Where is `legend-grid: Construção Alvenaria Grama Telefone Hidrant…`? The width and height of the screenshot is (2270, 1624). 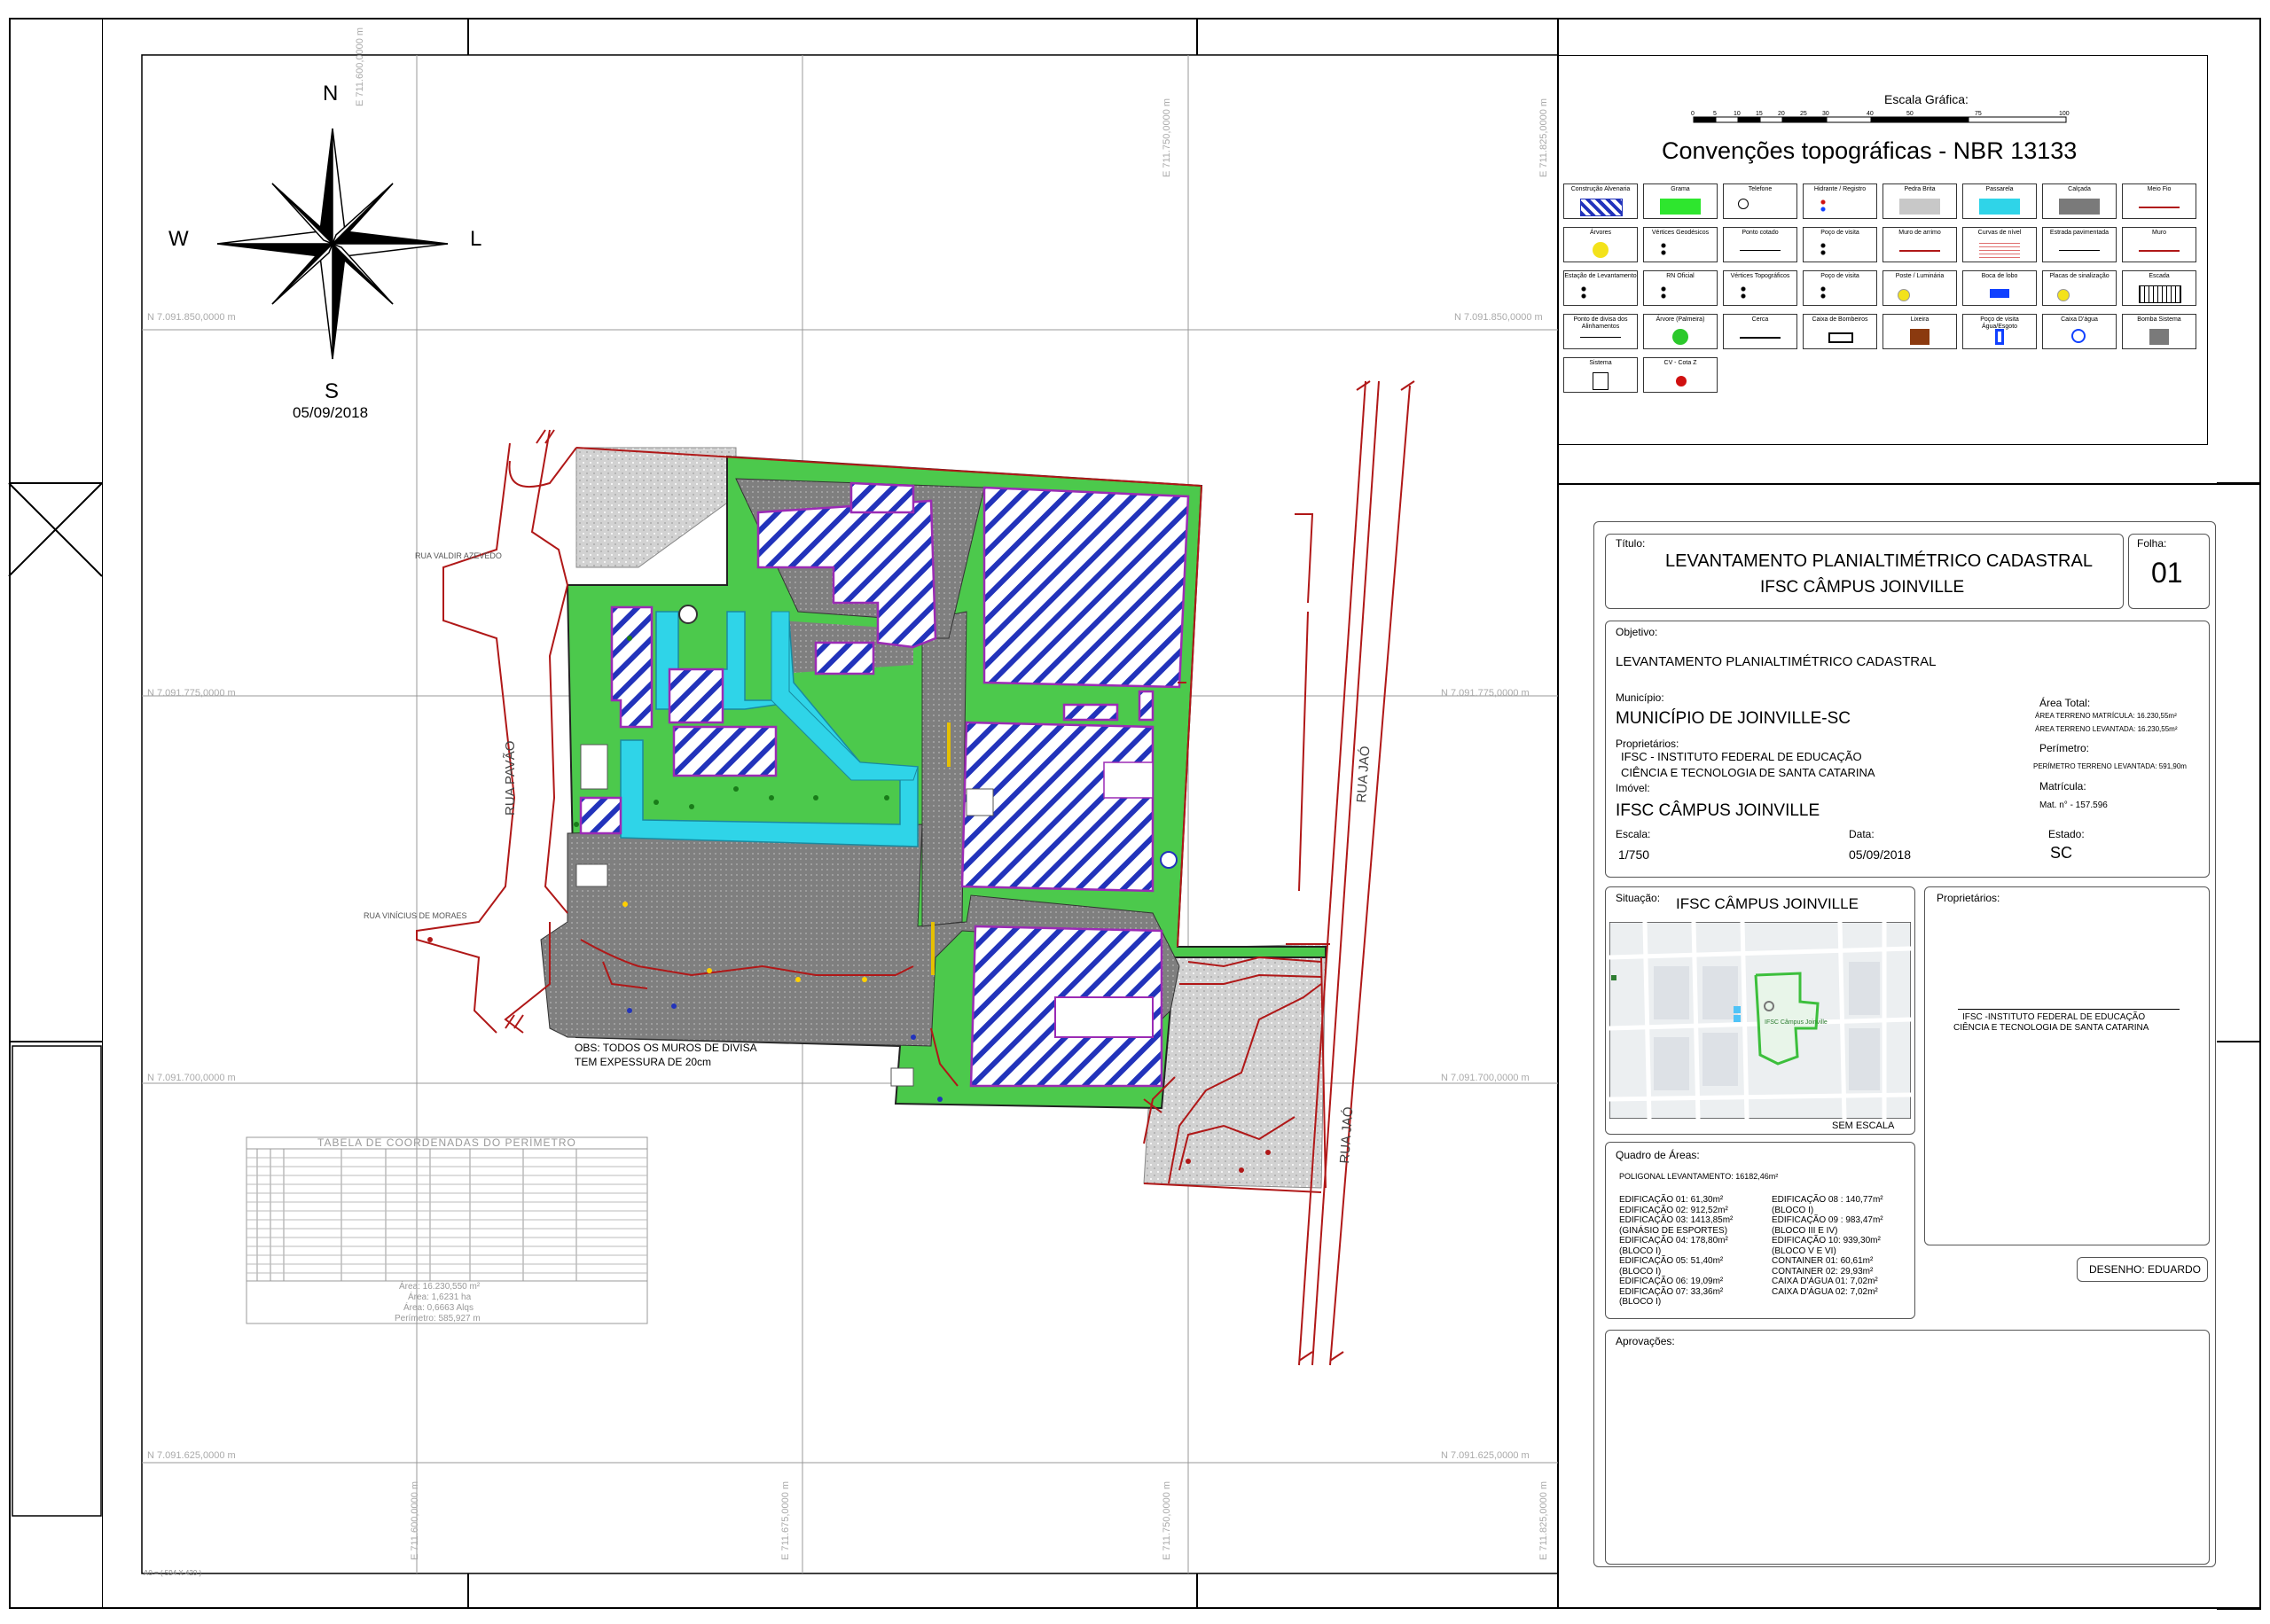 legend-grid: Construção Alvenaria Grama Telefone Hidrant… is located at coordinates (1882, 289).